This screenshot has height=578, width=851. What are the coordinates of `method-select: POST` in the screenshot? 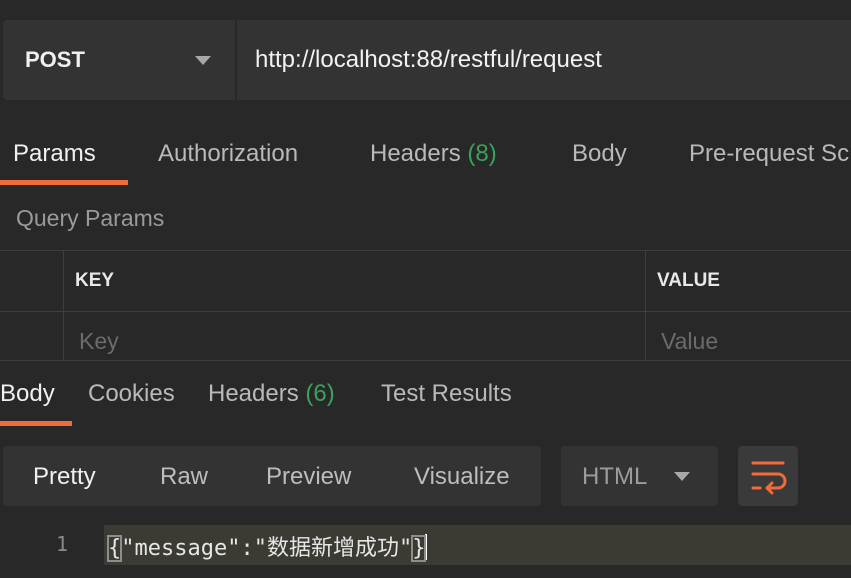 It's located at (119, 60).